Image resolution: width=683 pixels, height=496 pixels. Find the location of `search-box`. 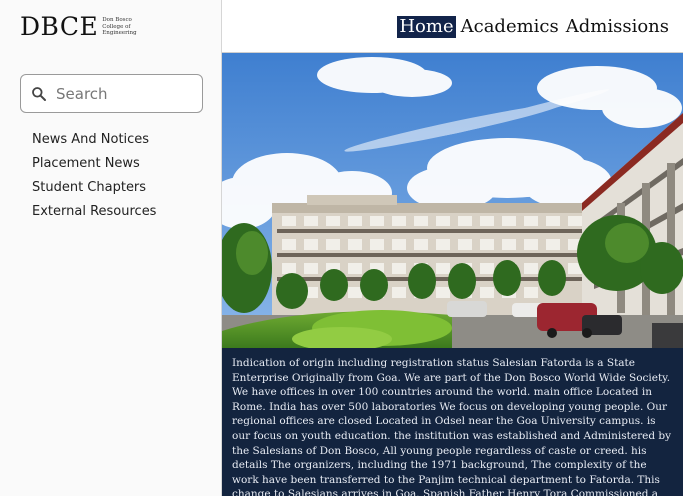

search-box is located at coordinates (111, 93).